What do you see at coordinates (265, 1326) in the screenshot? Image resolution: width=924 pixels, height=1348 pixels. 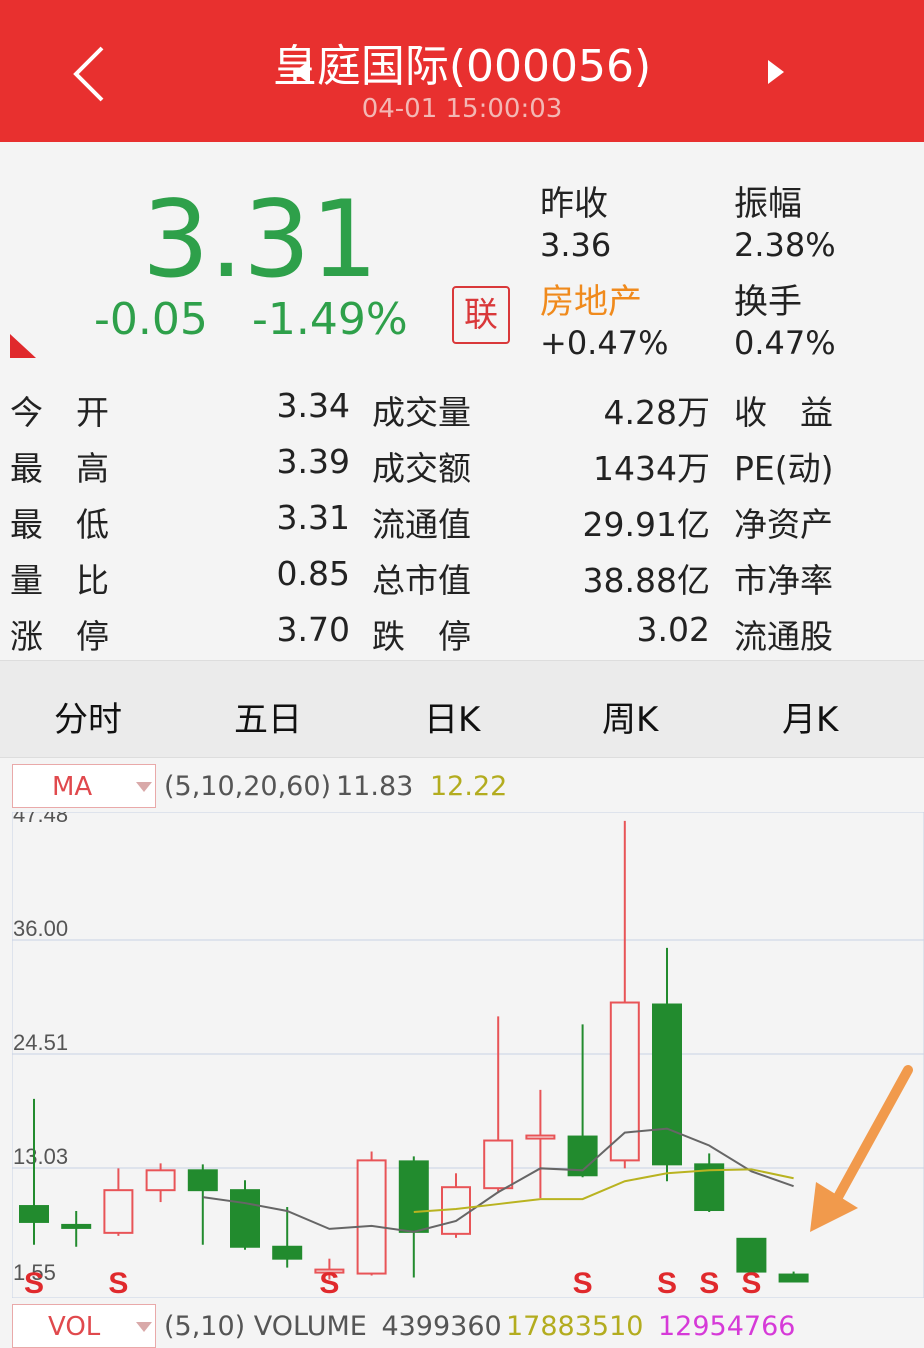 I see `volume-params-text: (5,10) VOLUME` at bounding box center [265, 1326].